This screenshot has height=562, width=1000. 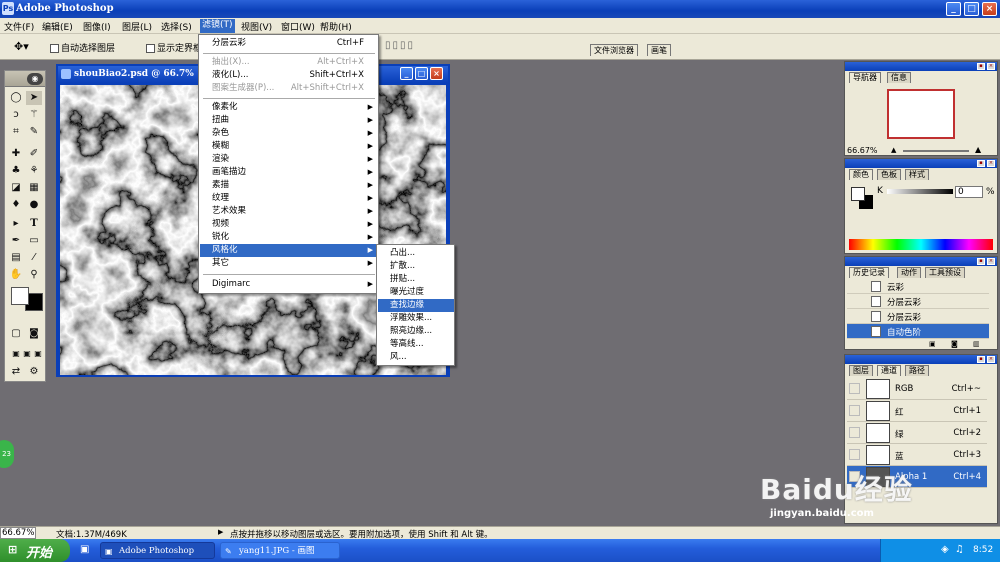 What do you see at coordinates (289, 224) in the screenshot?
I see `filter-video: 视频 ▶` at bounding box center [289, 224].